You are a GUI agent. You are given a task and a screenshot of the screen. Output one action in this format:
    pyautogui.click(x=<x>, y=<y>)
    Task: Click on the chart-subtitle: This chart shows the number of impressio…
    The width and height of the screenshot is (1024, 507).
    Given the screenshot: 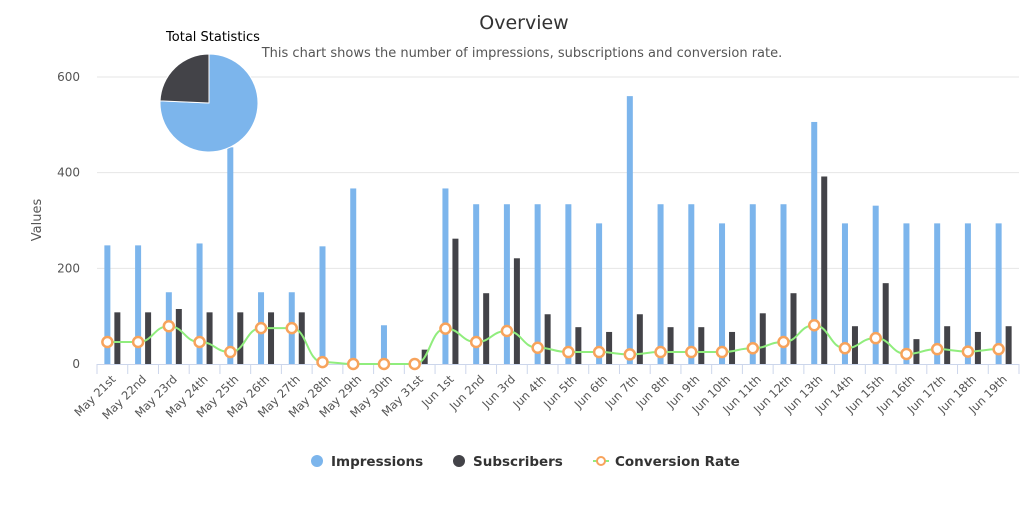 What is the action you would take?
    pyautogui.click(x=522, y=53)
    